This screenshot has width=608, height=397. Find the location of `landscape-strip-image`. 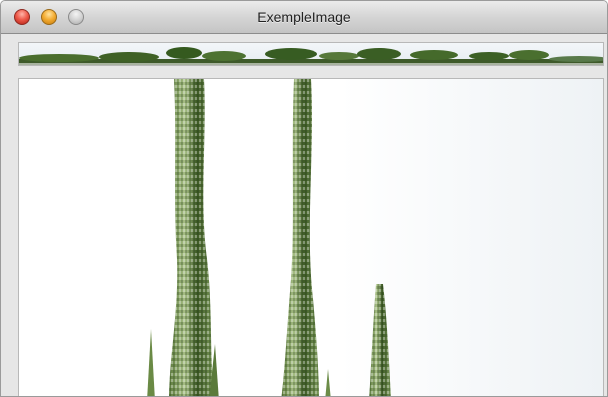

landscape-strip-image is located at coordinates (311, 54).